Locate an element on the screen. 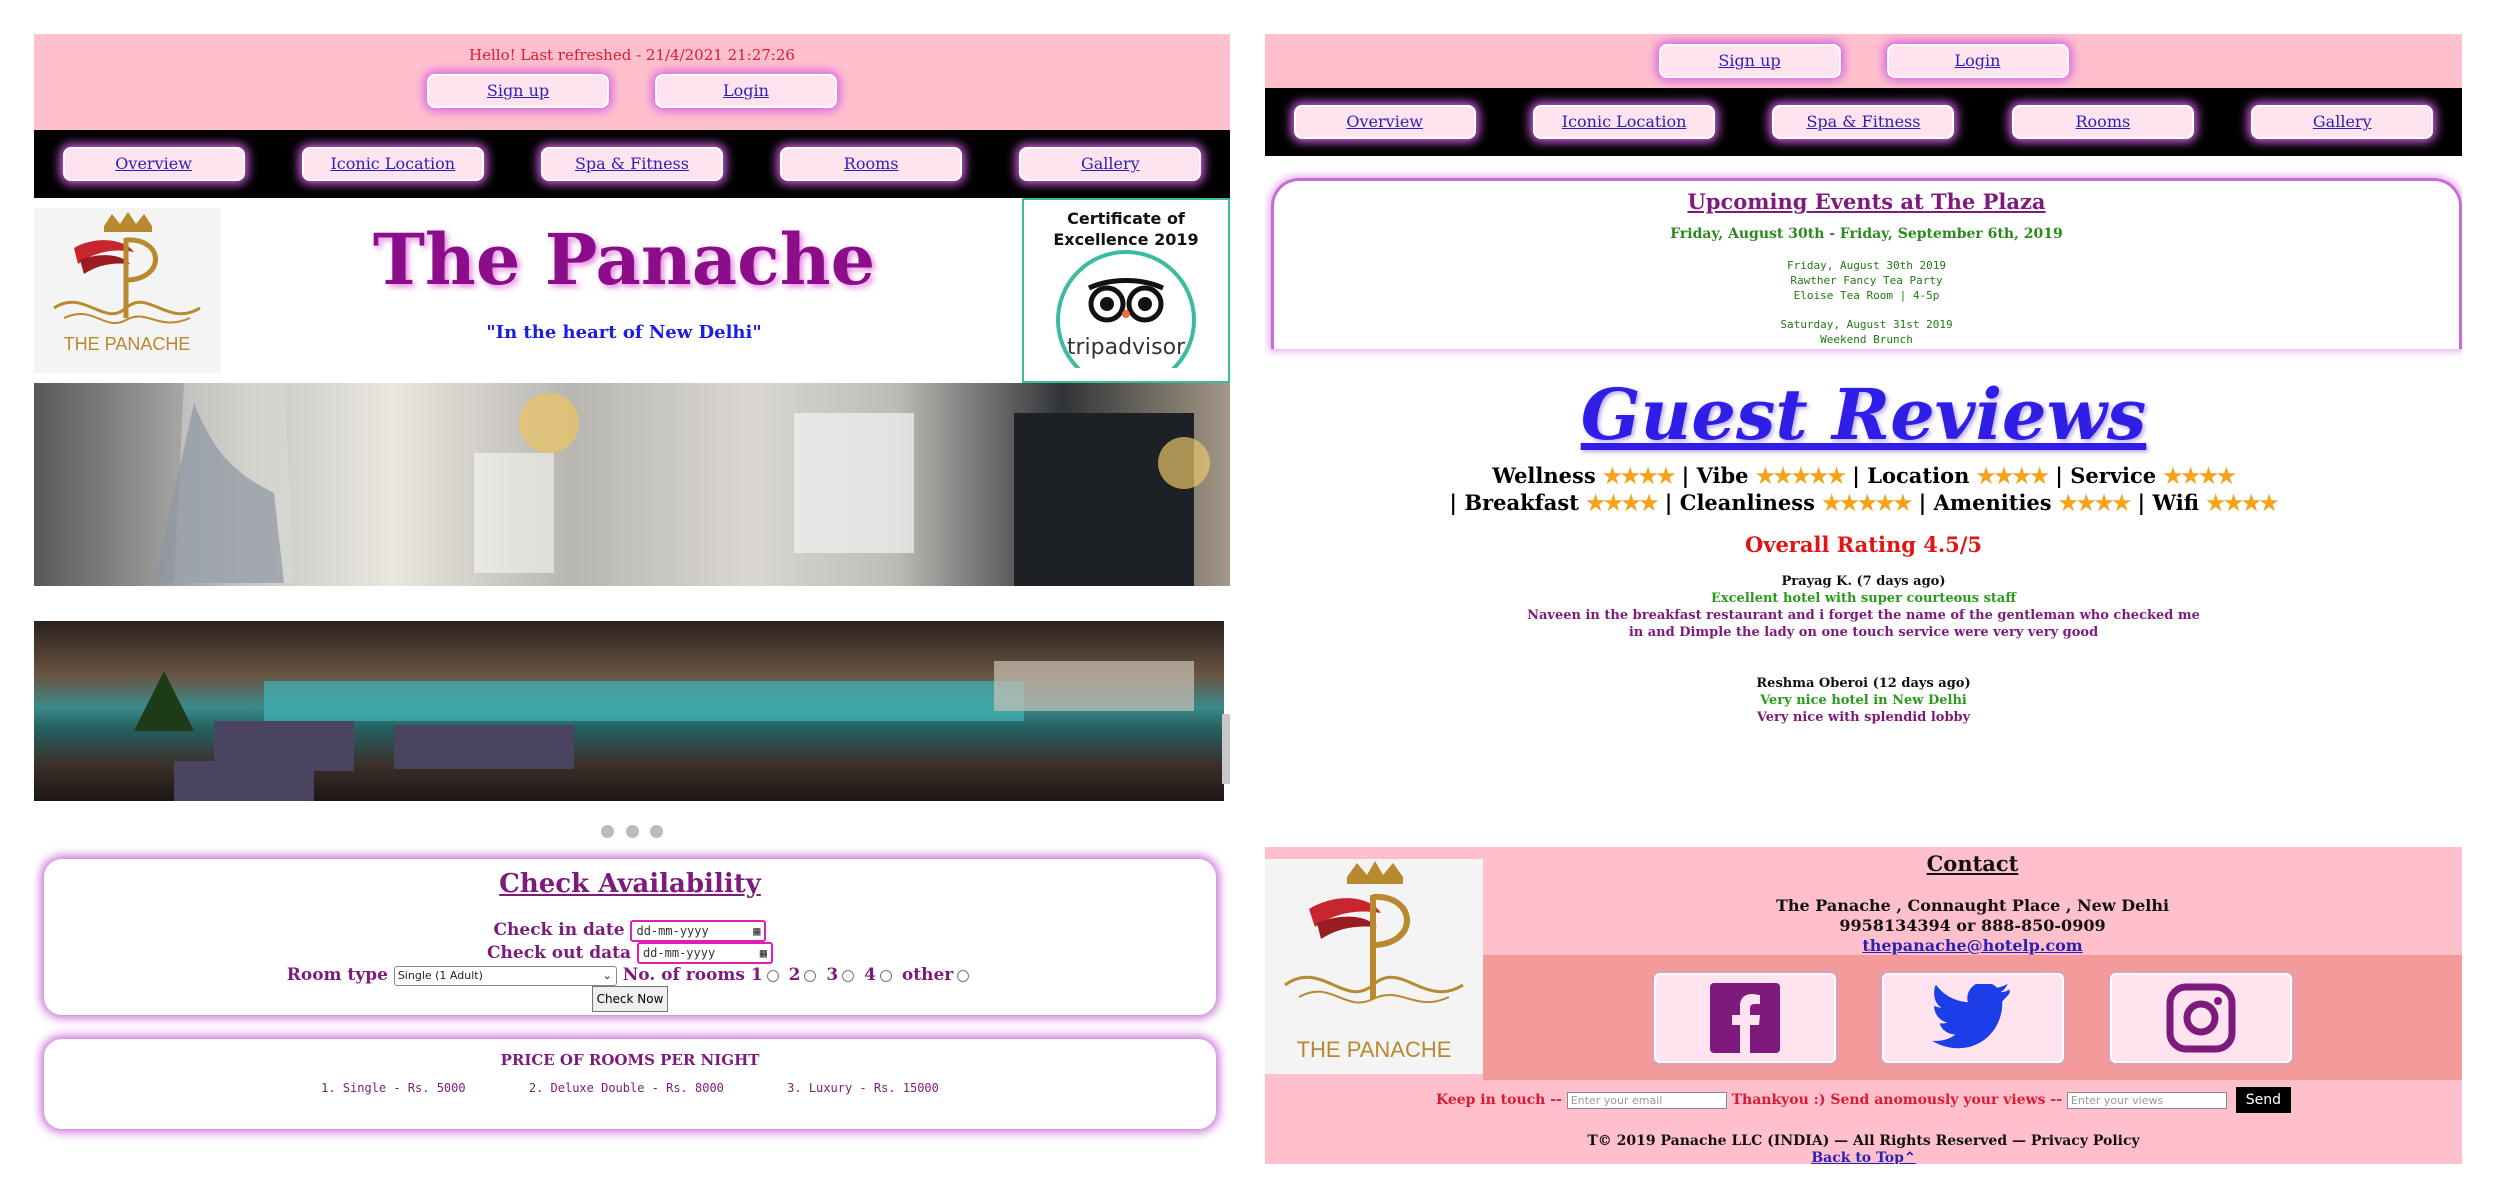  instagram-link is located at coordinates (2200, 1017).